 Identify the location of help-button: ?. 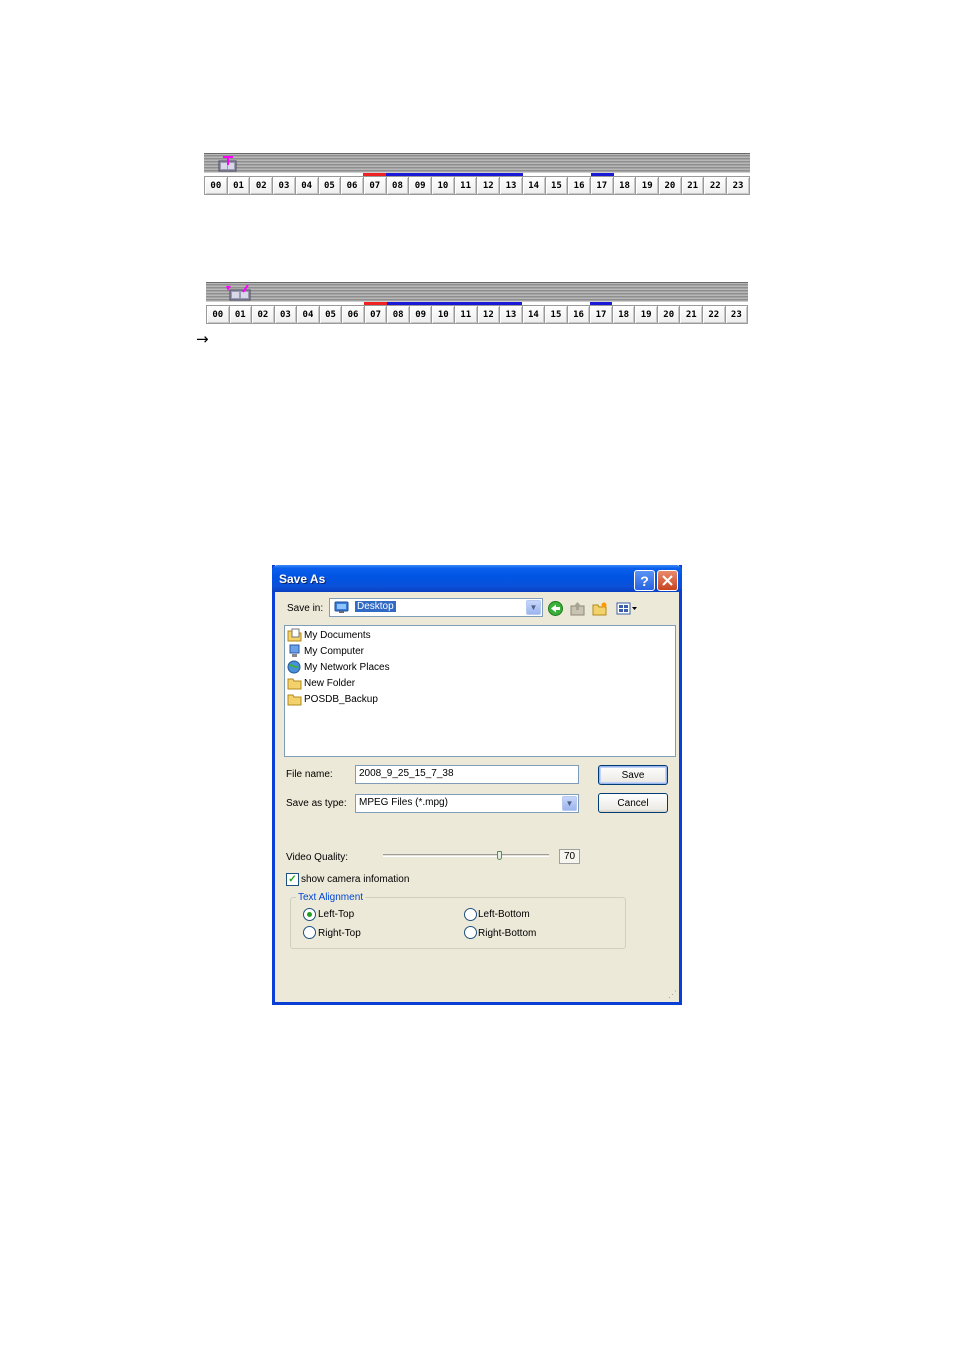
(644, 580).